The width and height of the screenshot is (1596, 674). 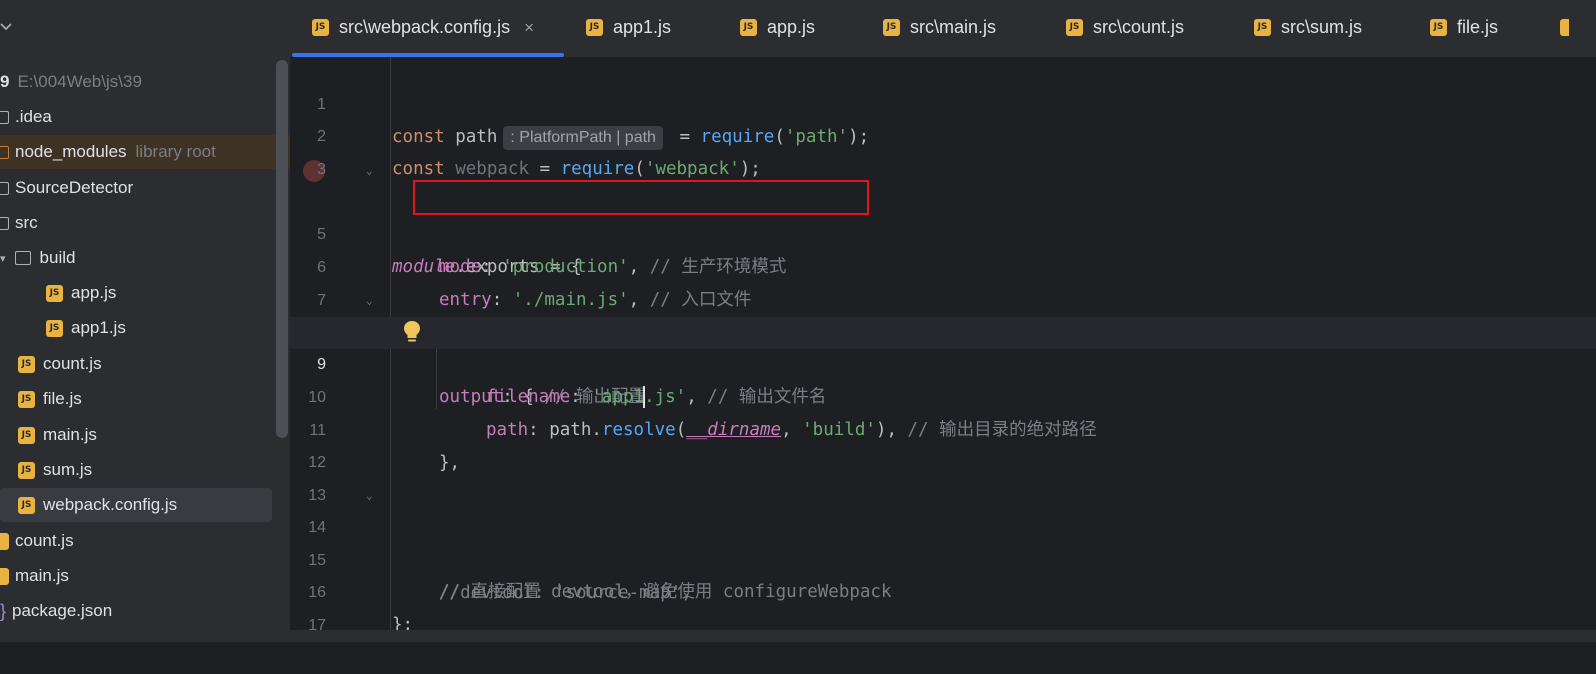 I want to click on tree-item-build-app1-js: JS app1.js, so click(x=139, y=328).